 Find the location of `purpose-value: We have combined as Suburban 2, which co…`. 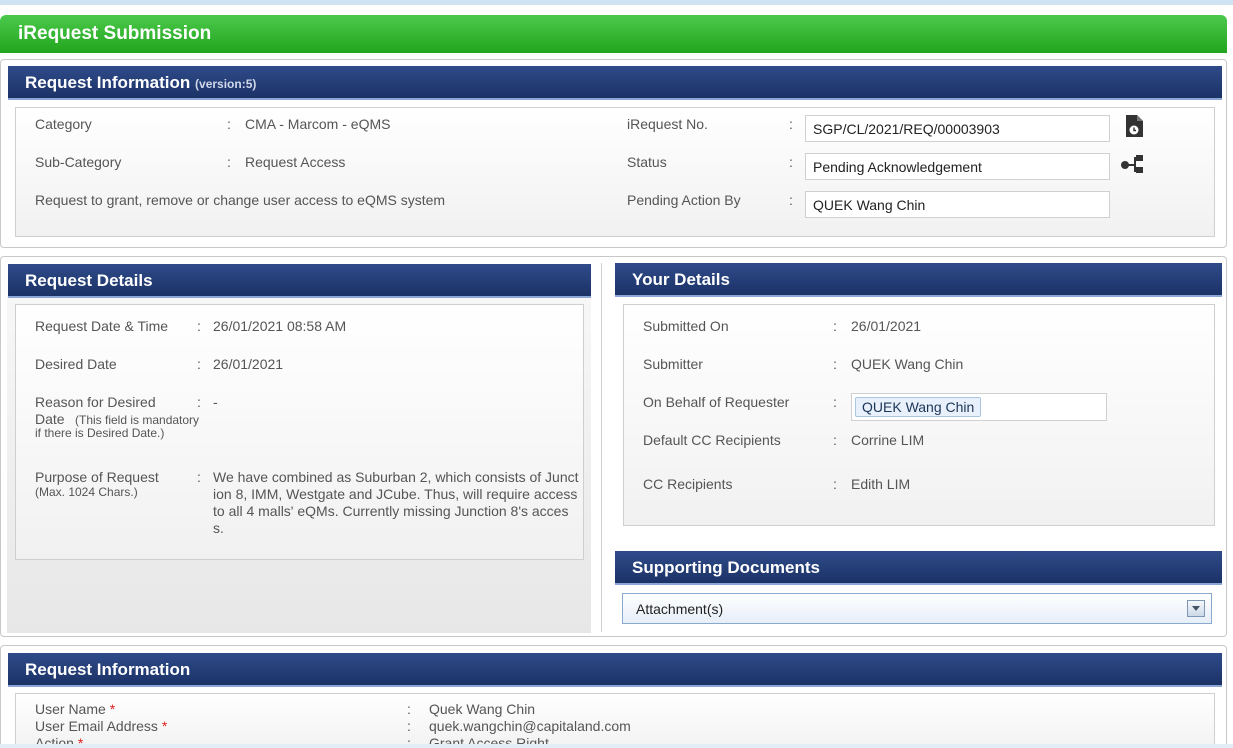

purpose-value: We have combined as Suburban 2, which co… is located at coordinates (396, 502).